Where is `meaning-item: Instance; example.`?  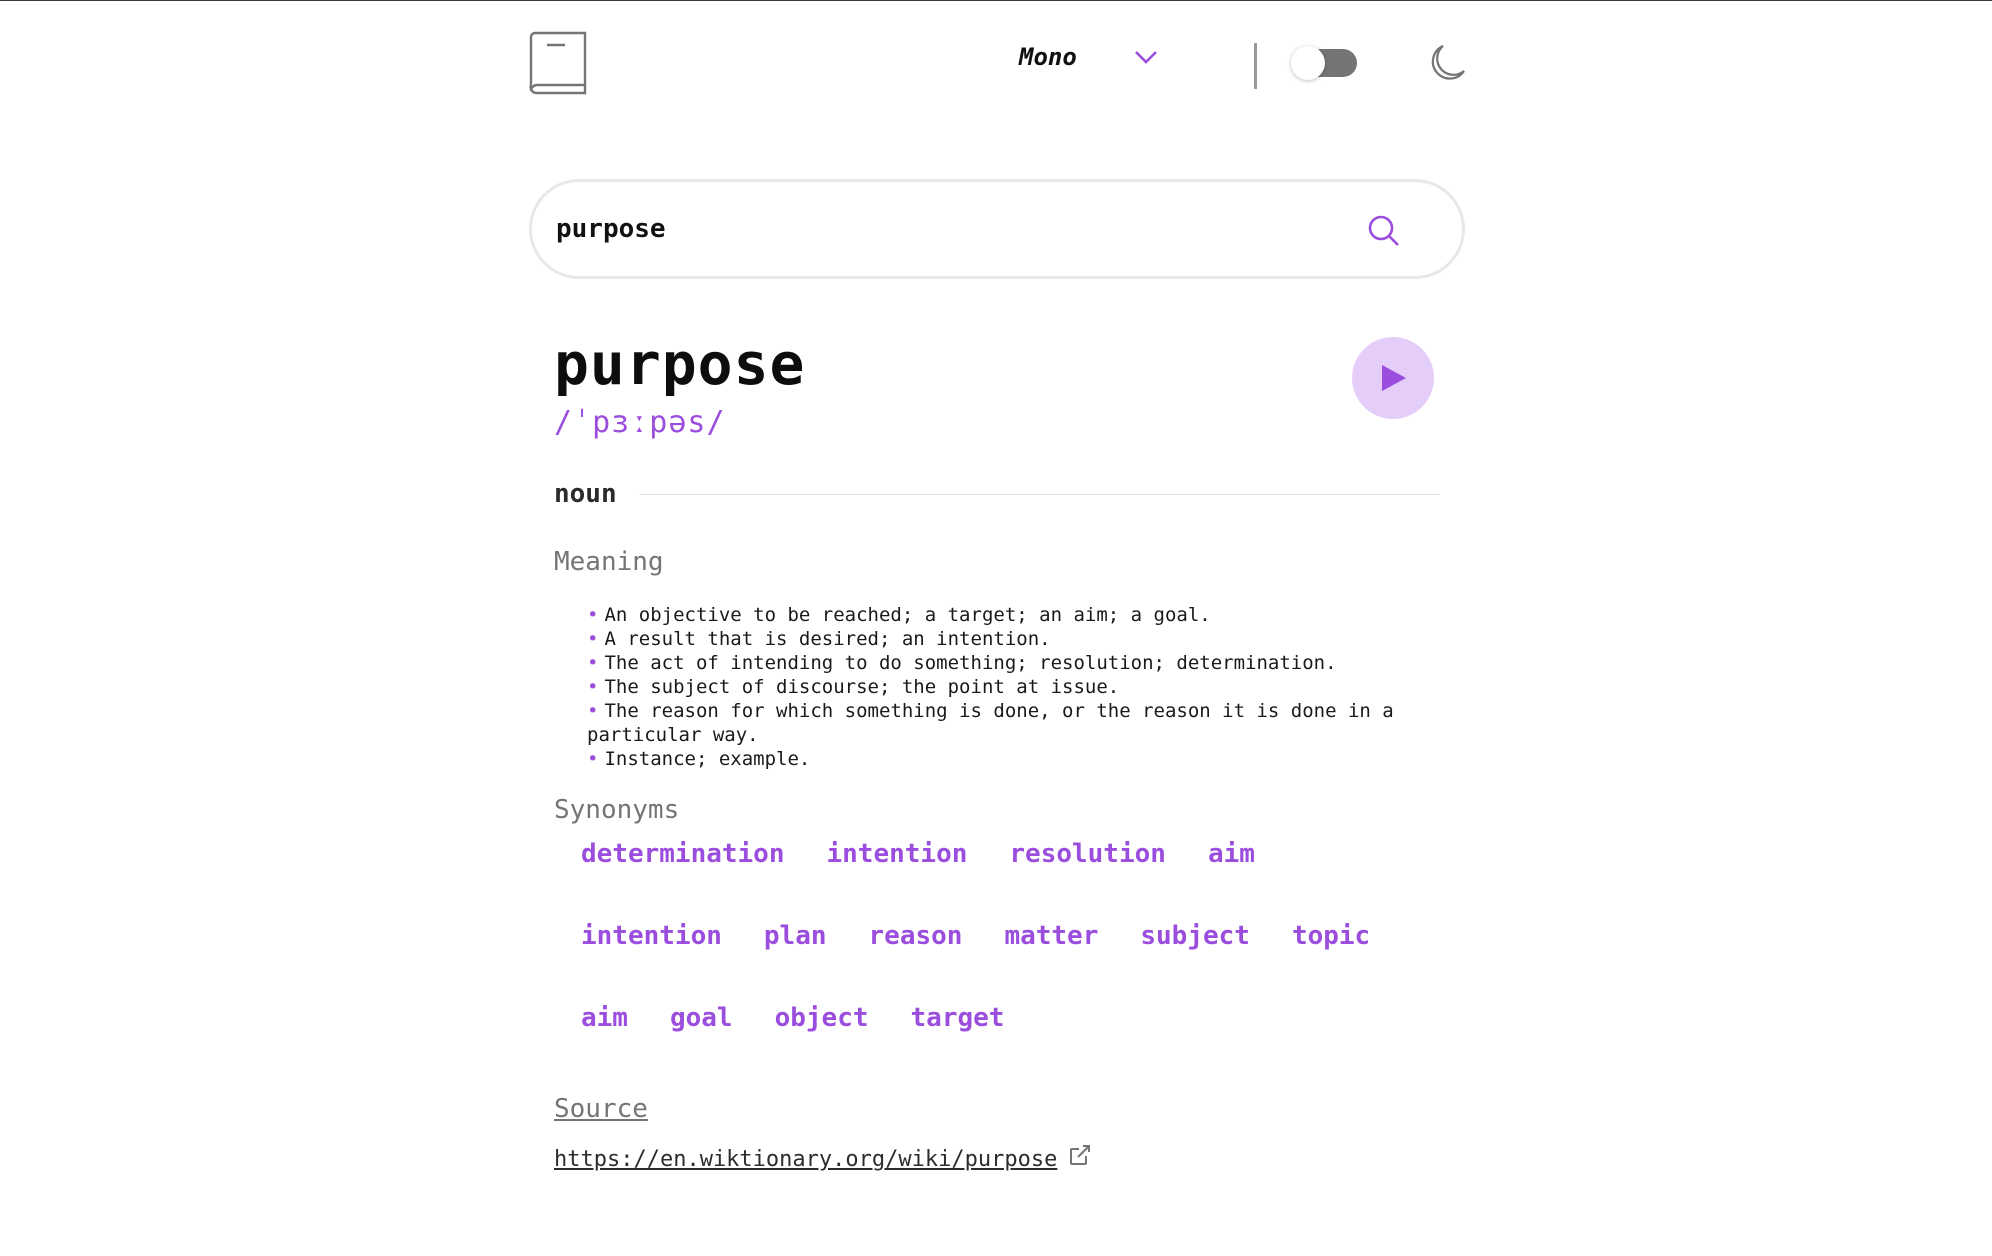
meaning-item: Instance; example. is located at coordinates (1027, 759).